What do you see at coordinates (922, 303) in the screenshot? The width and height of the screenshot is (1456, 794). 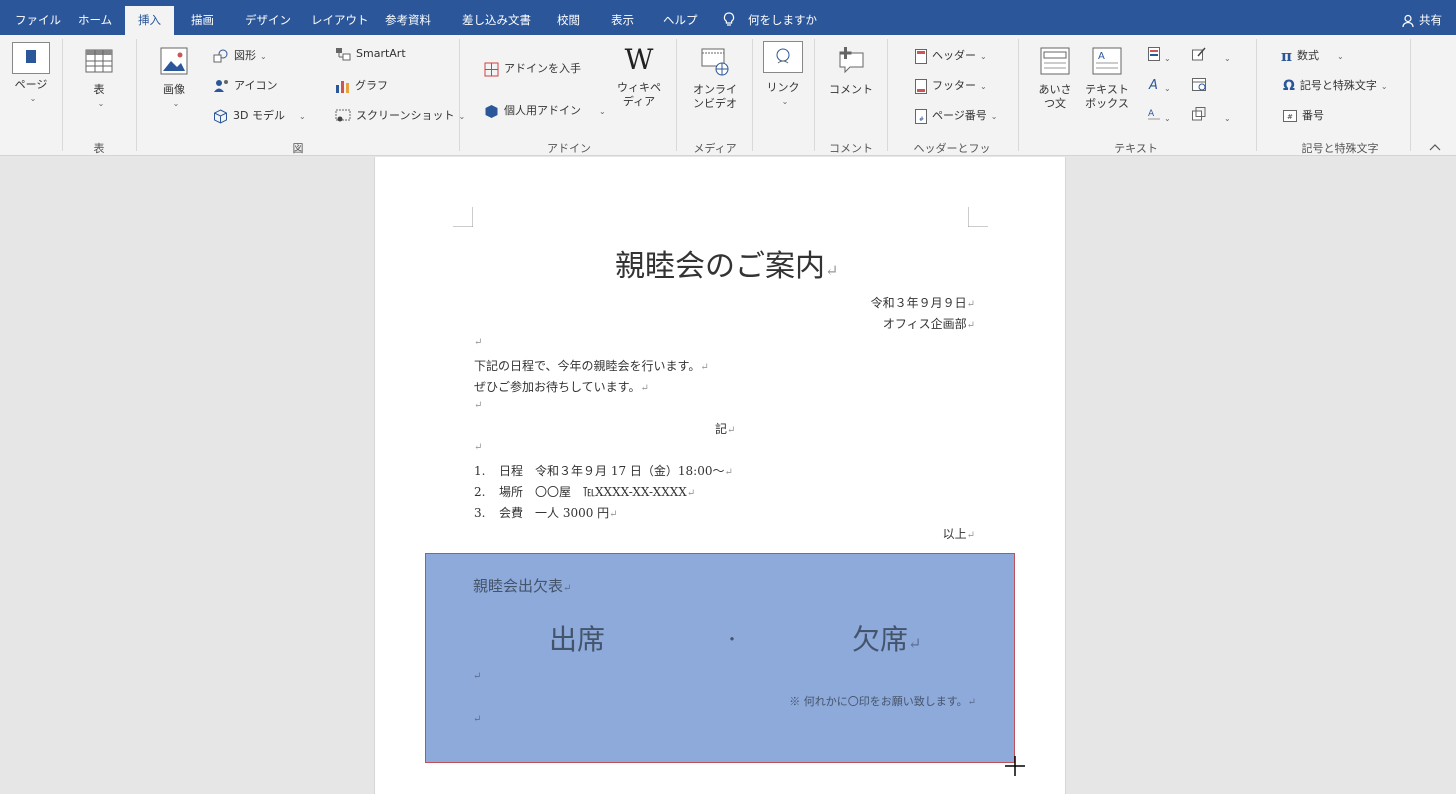 I see `document-date: 令和３年９月９日↵` at bounding box center [922, 303].